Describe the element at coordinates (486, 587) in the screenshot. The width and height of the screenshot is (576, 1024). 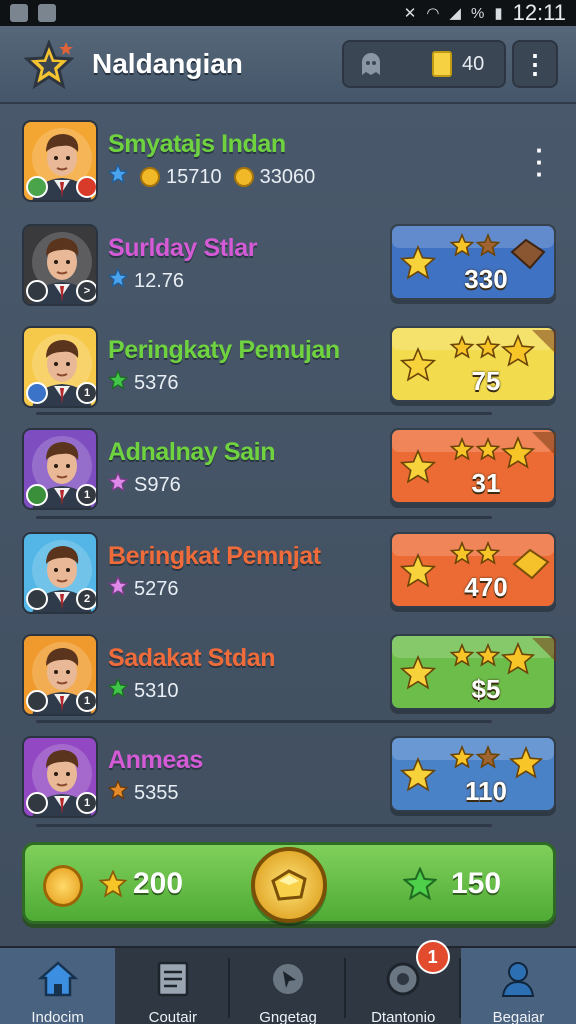
I see `reward-card-value: 470` at that location.